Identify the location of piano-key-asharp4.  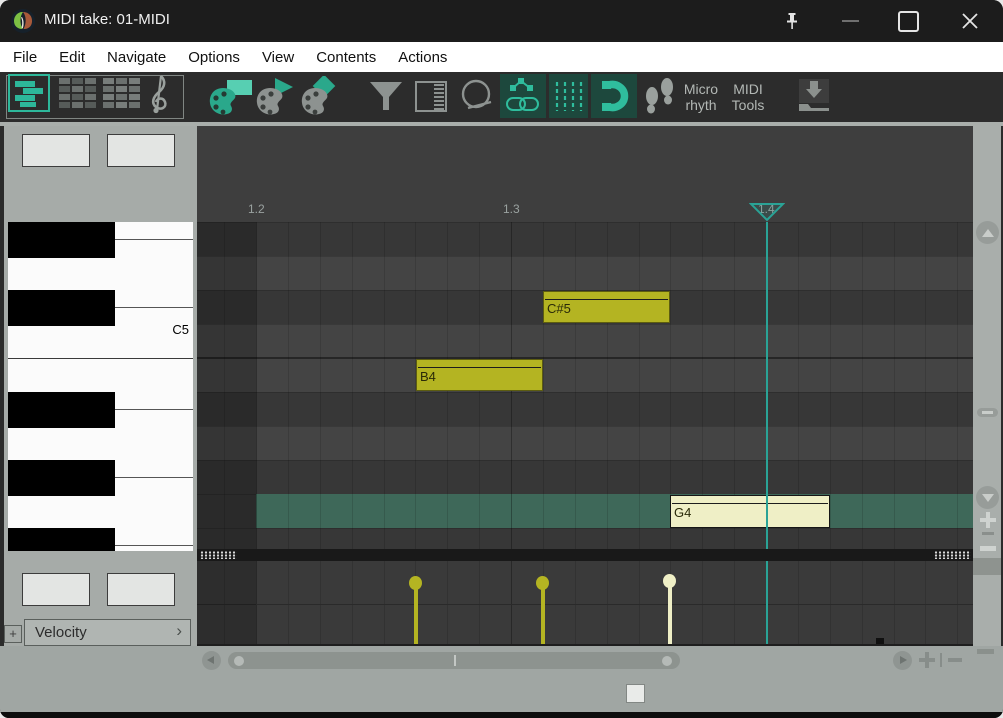
(61, 410).